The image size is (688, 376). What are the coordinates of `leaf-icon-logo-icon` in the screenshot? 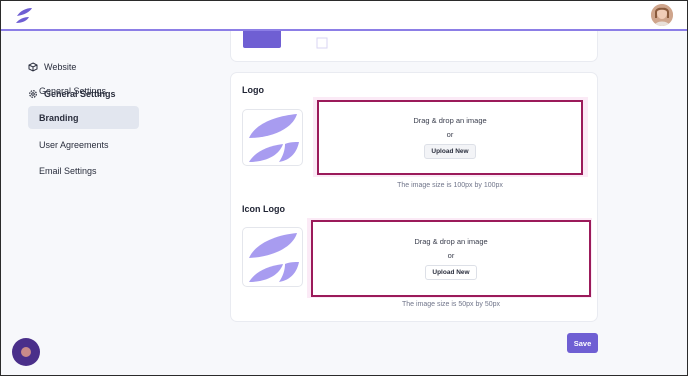 It's located at (273, 257).